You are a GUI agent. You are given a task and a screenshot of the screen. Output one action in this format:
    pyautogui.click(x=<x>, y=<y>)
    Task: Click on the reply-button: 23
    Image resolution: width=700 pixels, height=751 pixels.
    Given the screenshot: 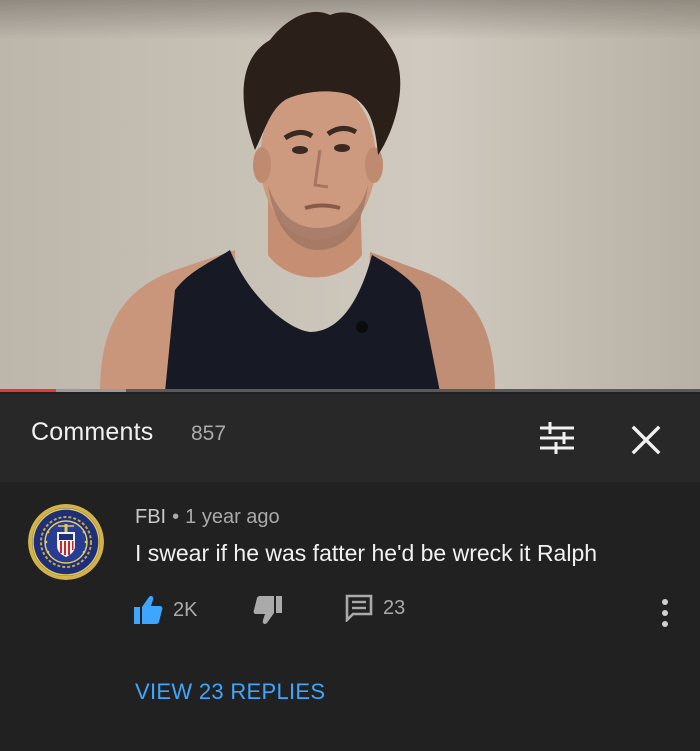 What is the action you would take?
    pyautogui.click(x=375, y=608)
    